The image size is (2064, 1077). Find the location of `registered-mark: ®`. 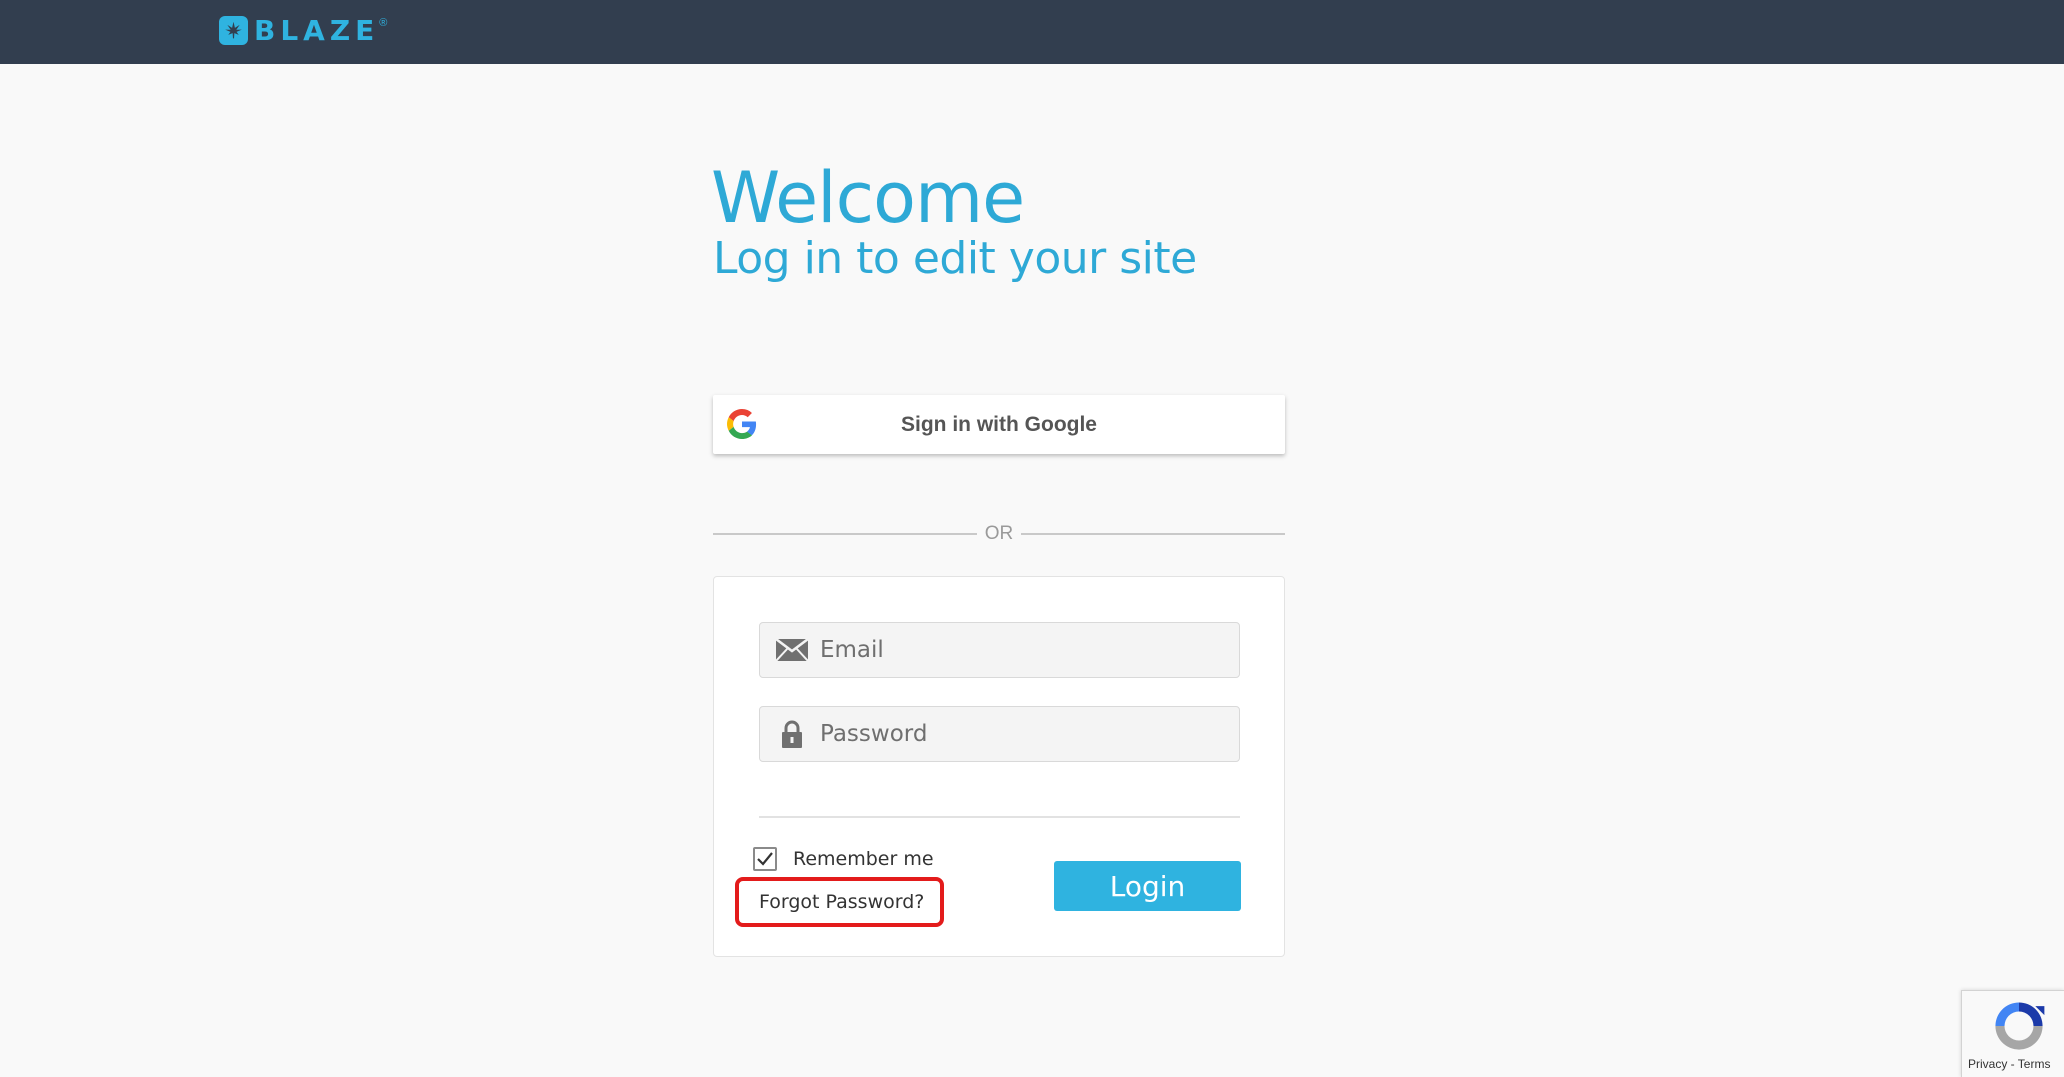

registered-mark: ® is located at coordinates (383, 23).